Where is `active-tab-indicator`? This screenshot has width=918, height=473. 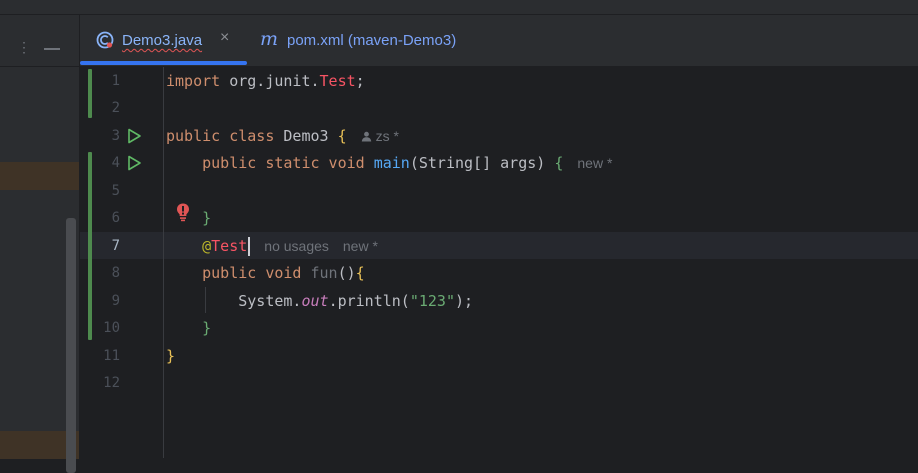 active-tab-indicator is located at coordinates (163, 63).